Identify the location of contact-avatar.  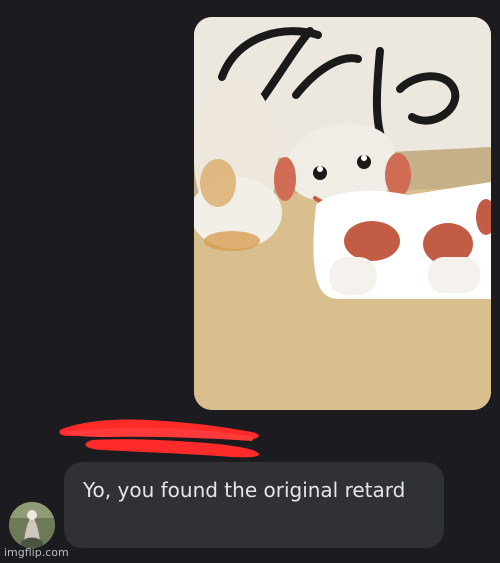
(32, 525).